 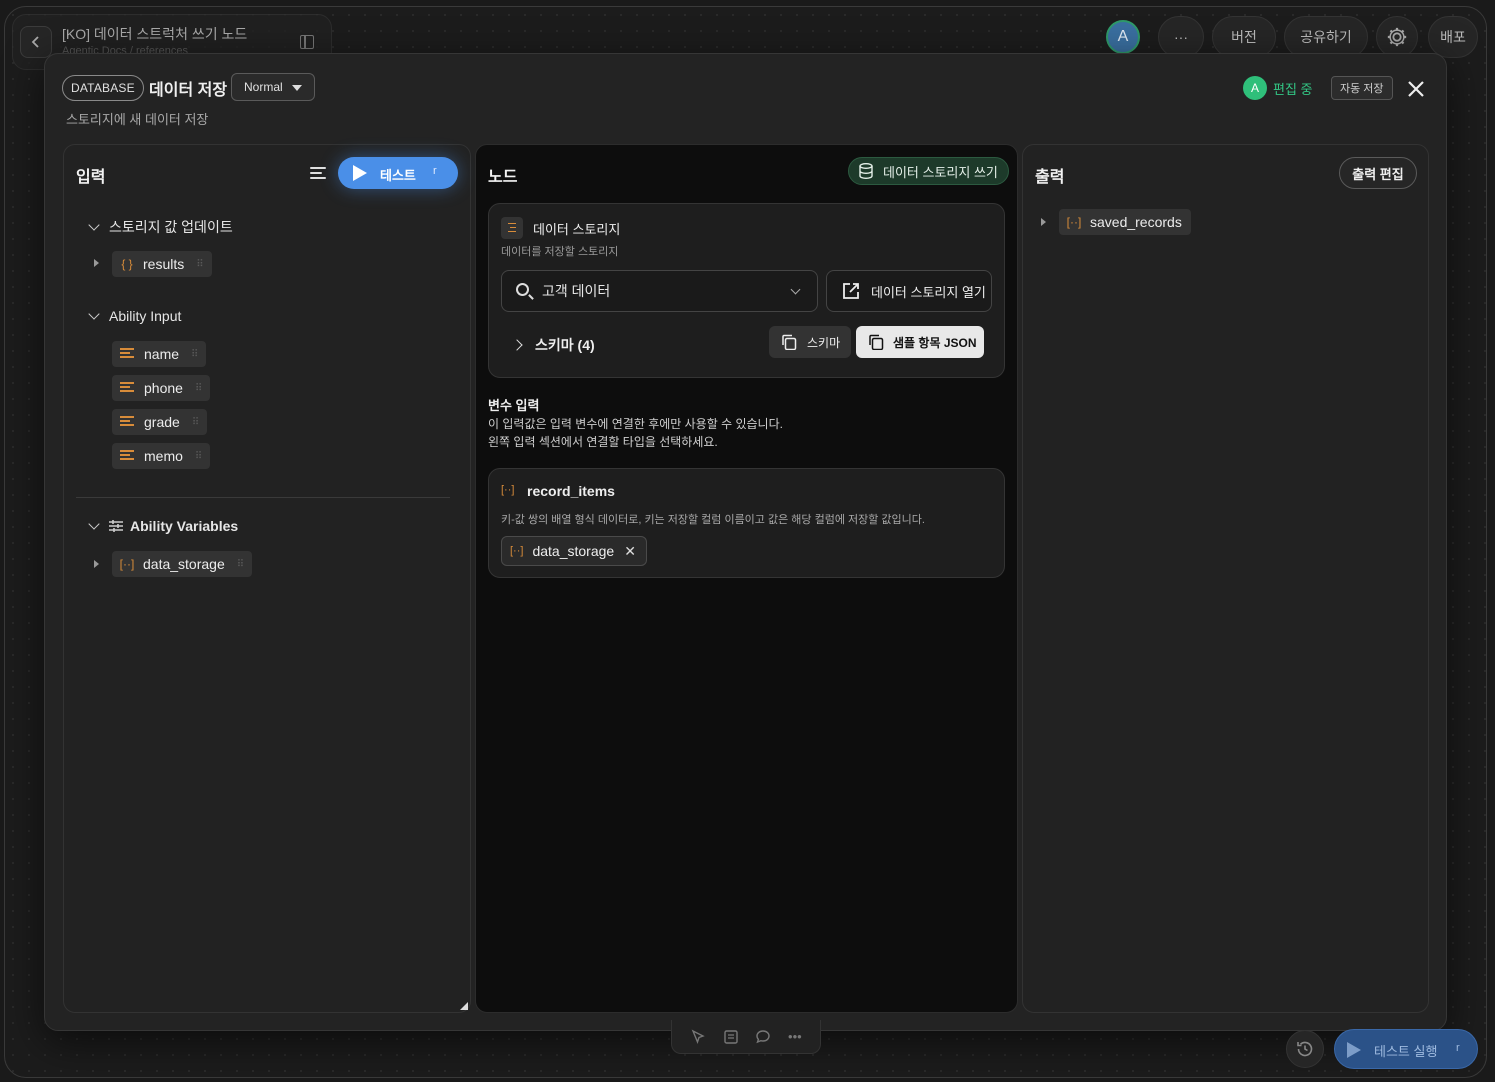 I want to click on history-icon, so click(x=1305, y=1049).